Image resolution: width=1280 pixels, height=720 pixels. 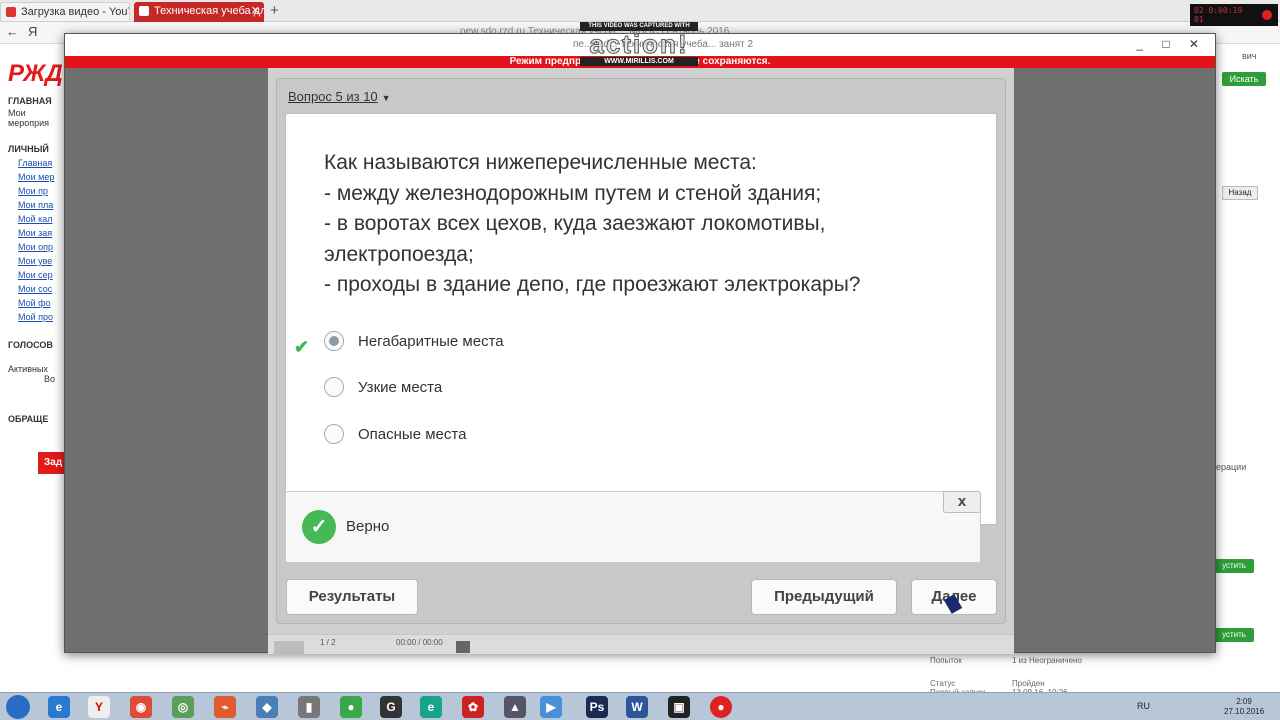 What do you see at coordinates (641, 644) in the screenshot?
I see `player-bar: 1 / 2 00:00 / 00:00` at bounding box center [641, 644].